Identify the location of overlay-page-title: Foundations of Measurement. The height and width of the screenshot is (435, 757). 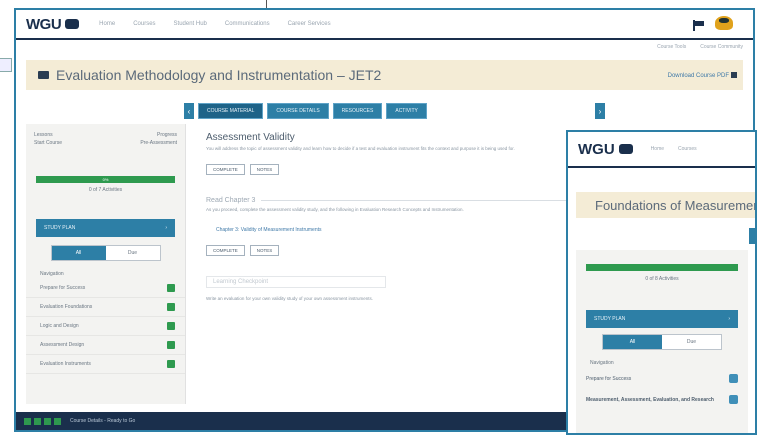
(676, 205).